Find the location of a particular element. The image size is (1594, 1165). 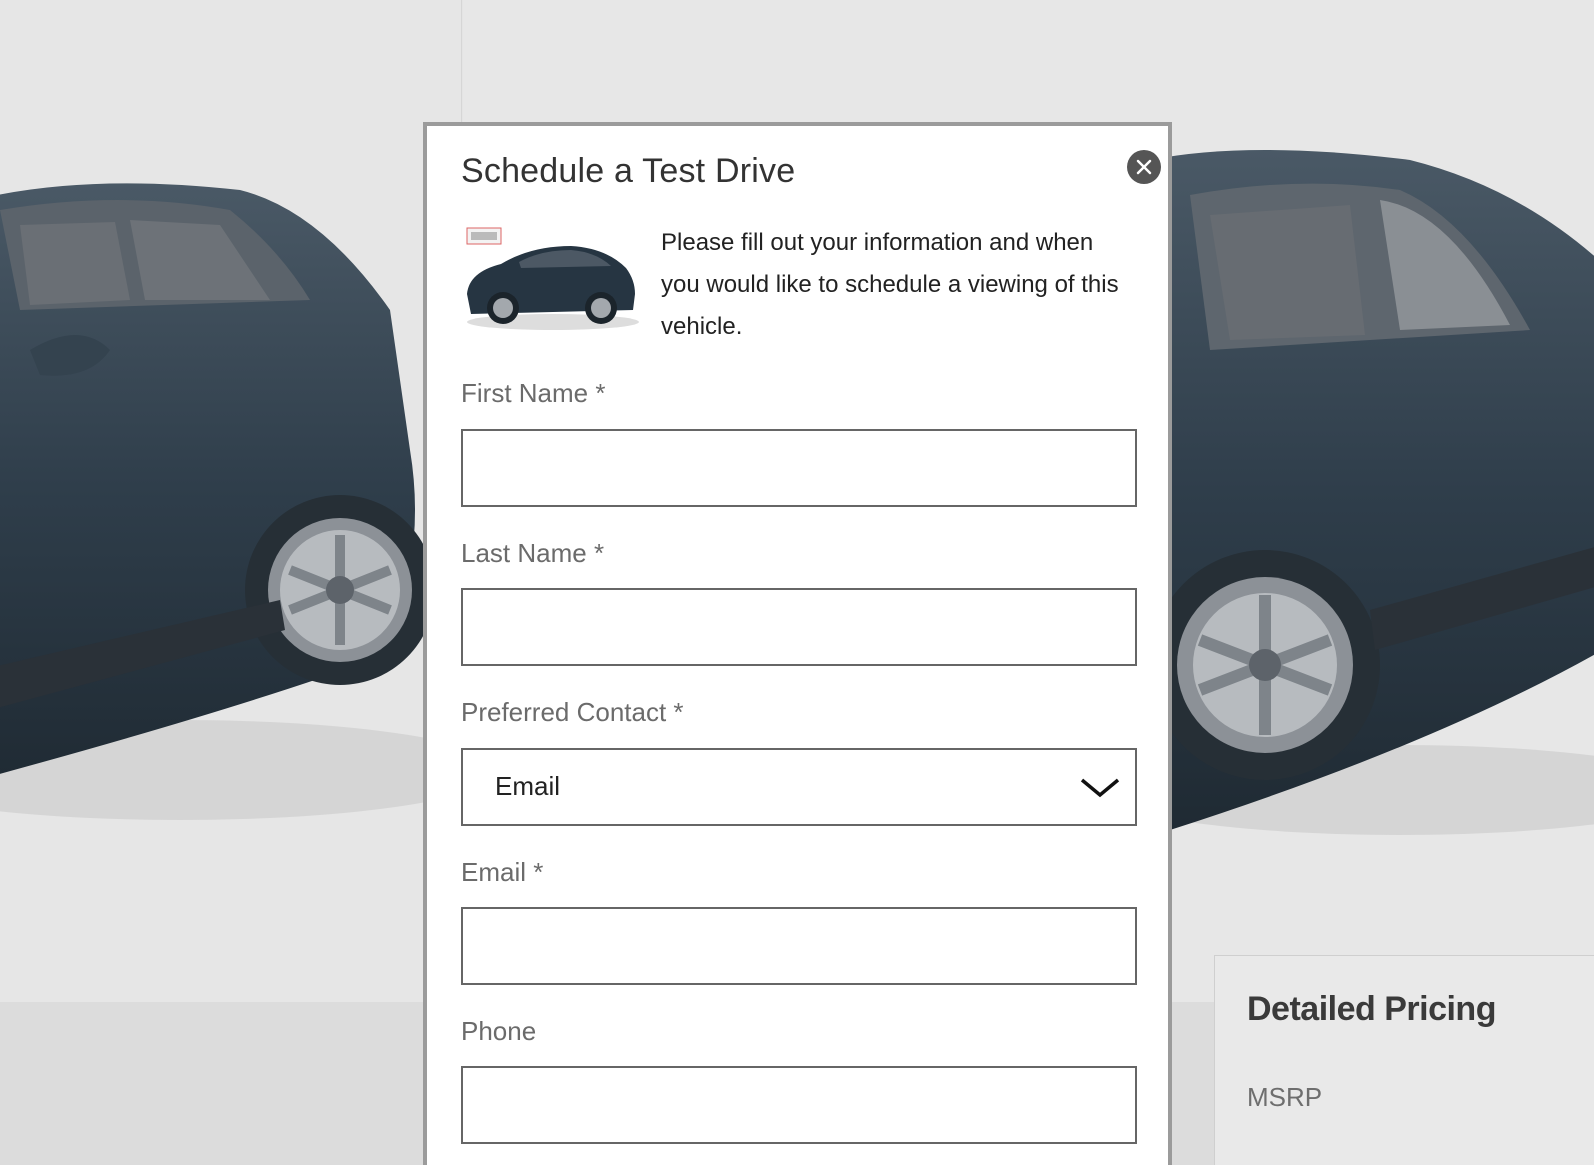

close-button is located at coordinates (1144, 167).